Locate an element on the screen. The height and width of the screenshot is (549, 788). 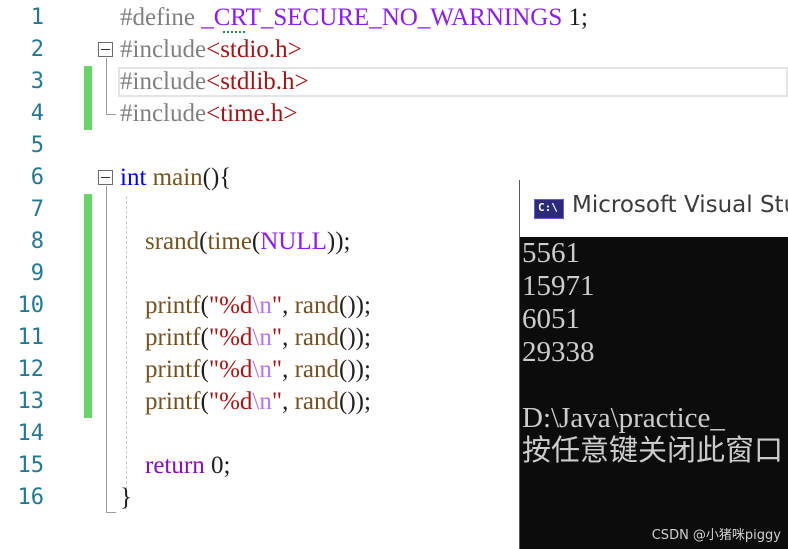
line-number: 5 is located at coordinates (37, 145).